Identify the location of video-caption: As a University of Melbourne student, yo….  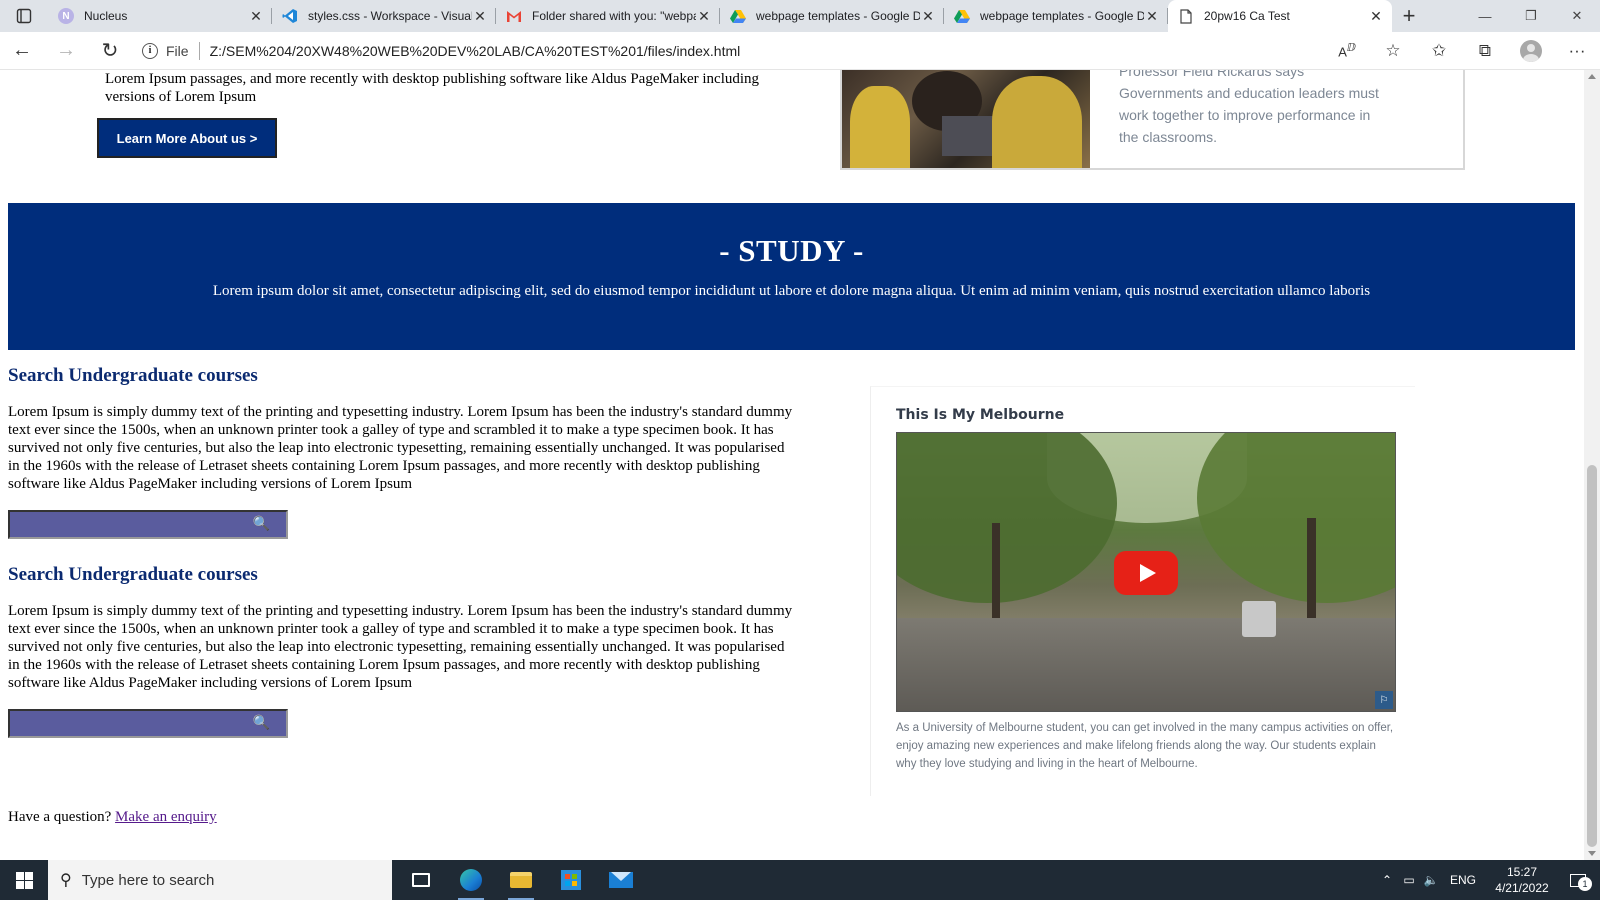
(1145, 746).